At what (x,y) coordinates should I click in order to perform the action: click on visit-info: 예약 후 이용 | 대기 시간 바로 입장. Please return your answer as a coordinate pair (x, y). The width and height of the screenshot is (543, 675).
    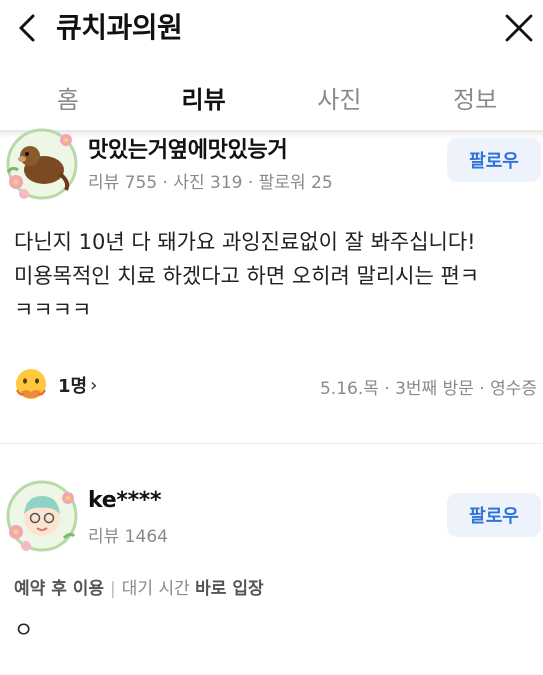
    Looking at the image, I should click on (139, 586).